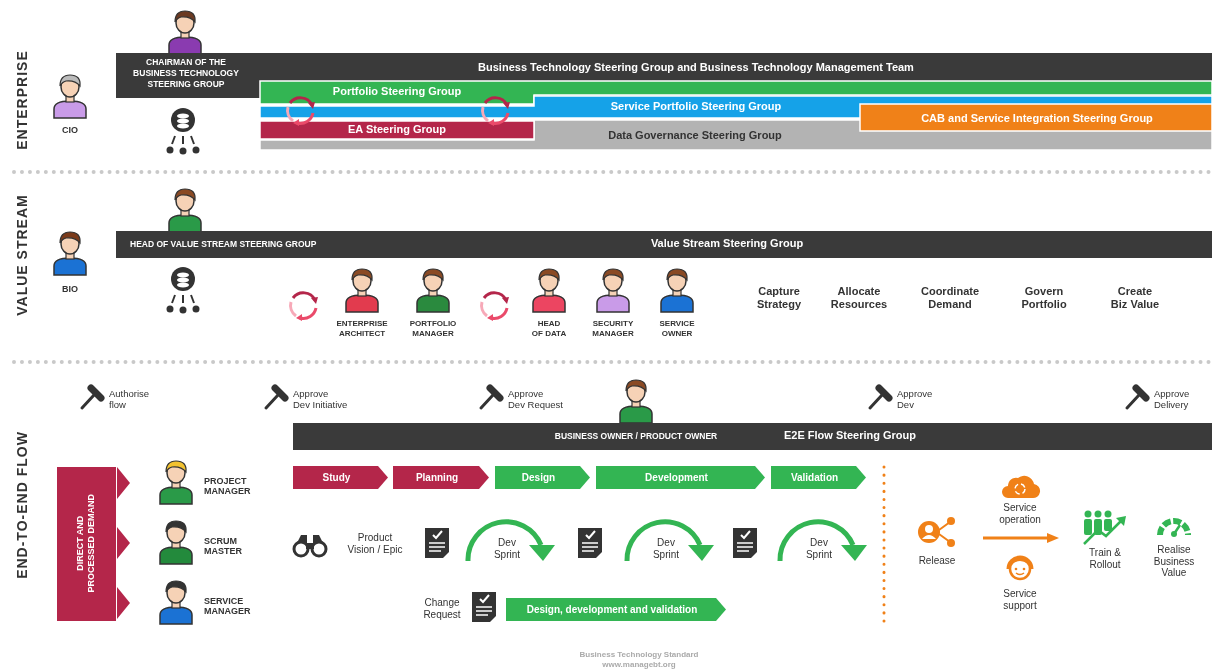 The image size is (1212, 670). I want to click on phase-step: Study, so click(340, 477).